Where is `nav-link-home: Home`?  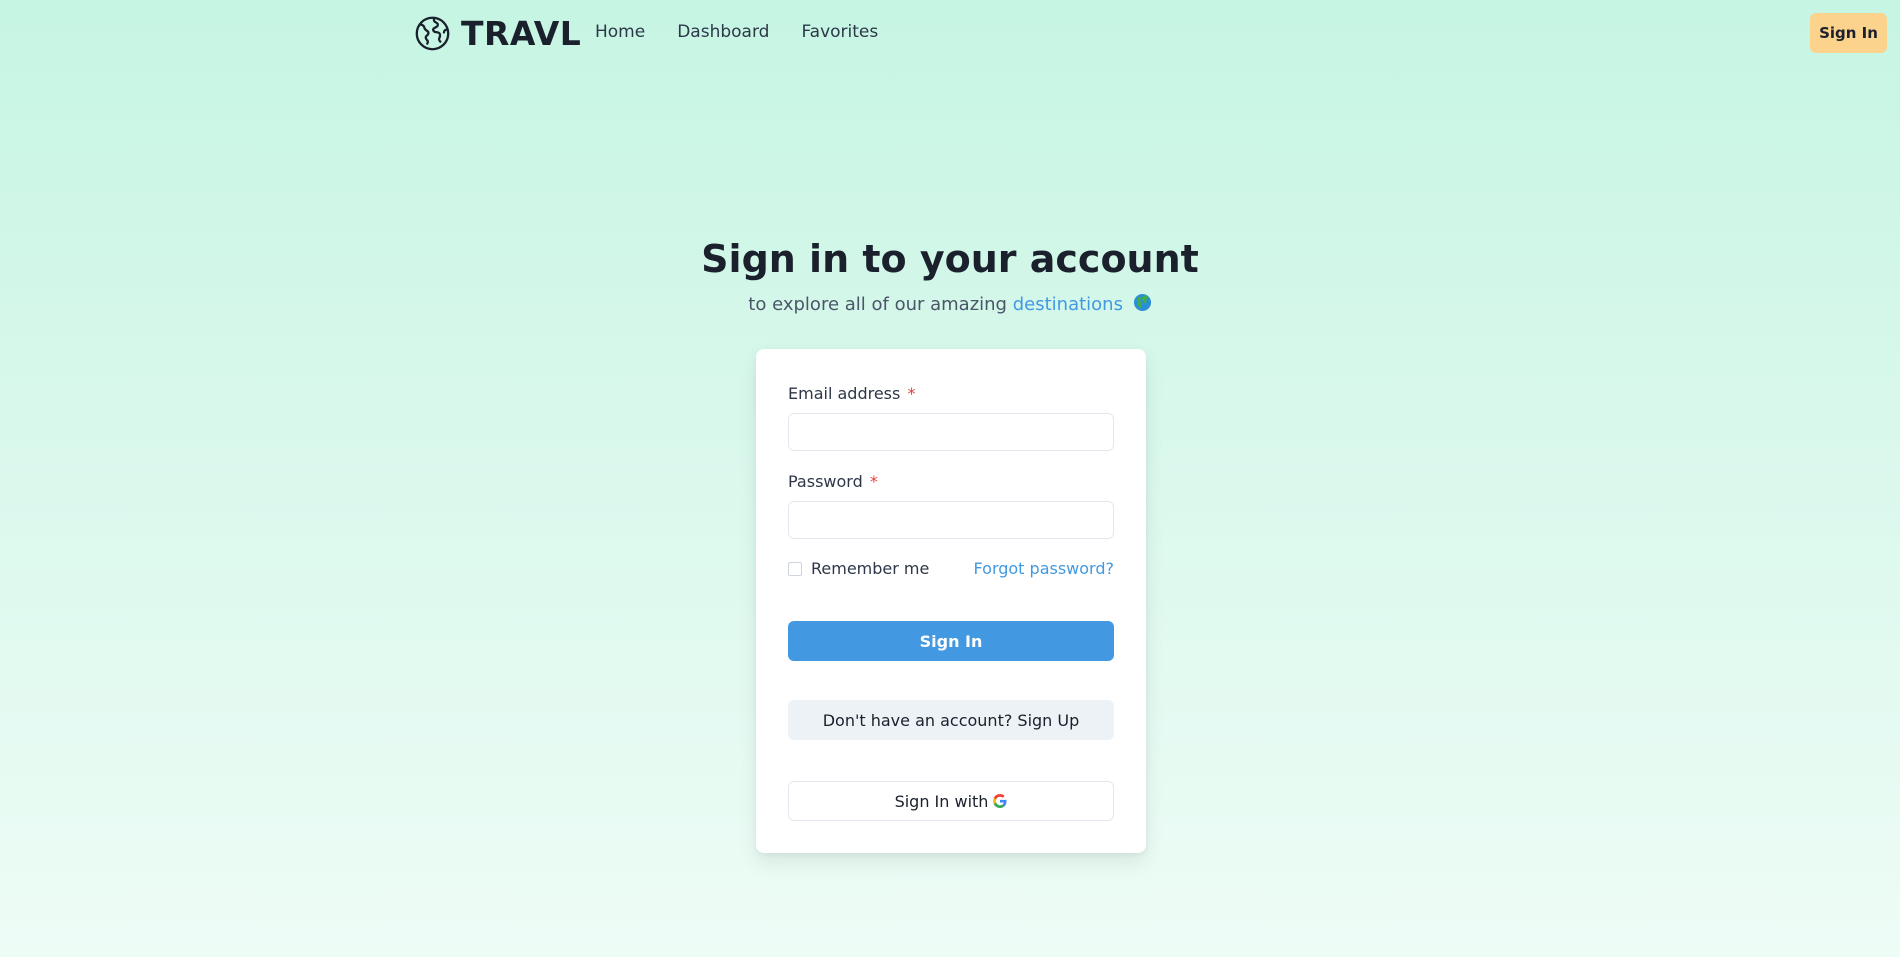
nav-link-home: Home is located at coordinates (620, 32).